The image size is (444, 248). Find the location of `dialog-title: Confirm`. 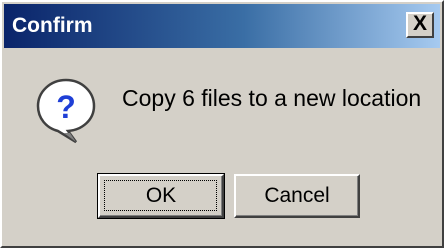

dialog-title: Confirm is located at coordinates (52, 25).